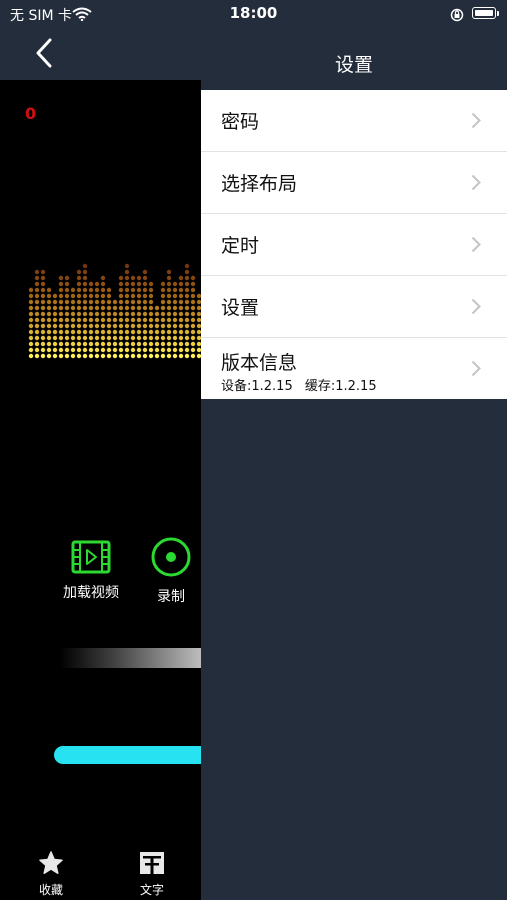  I want to click on tab-text: 文字, so click(152, 874).